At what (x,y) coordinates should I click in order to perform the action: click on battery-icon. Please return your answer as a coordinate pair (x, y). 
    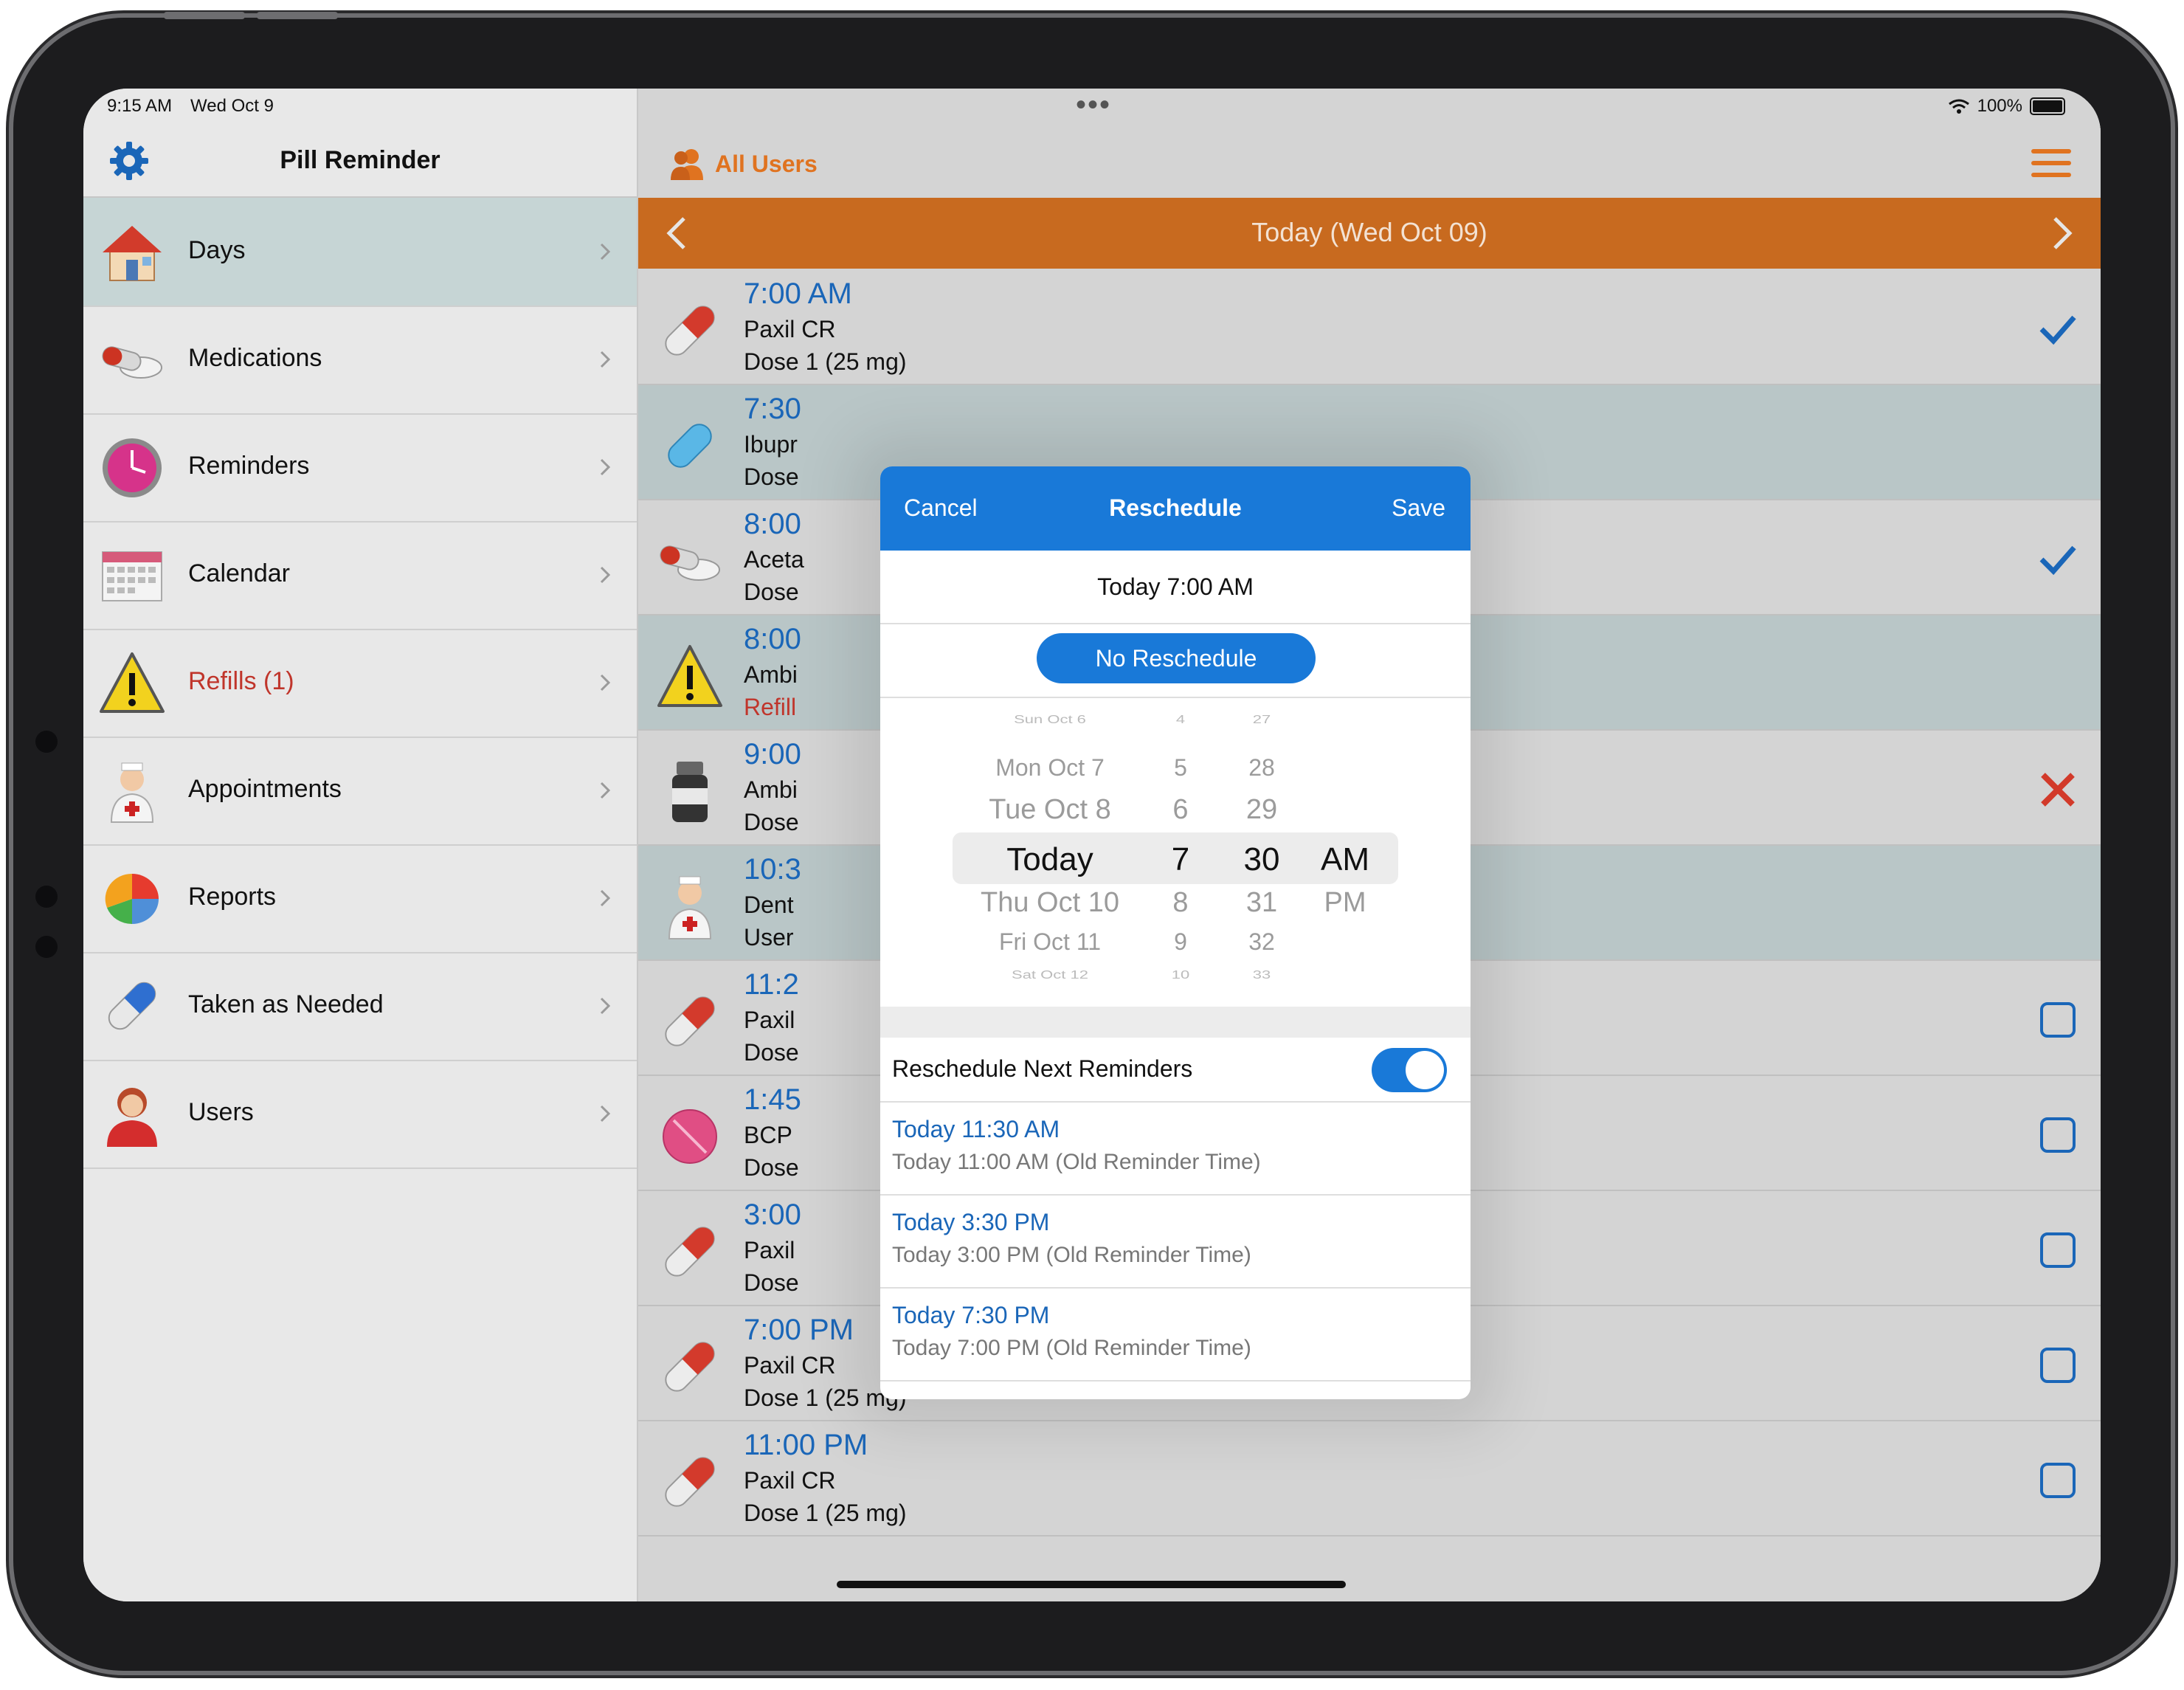
    Looking at the image, I should click on (2047, 106).